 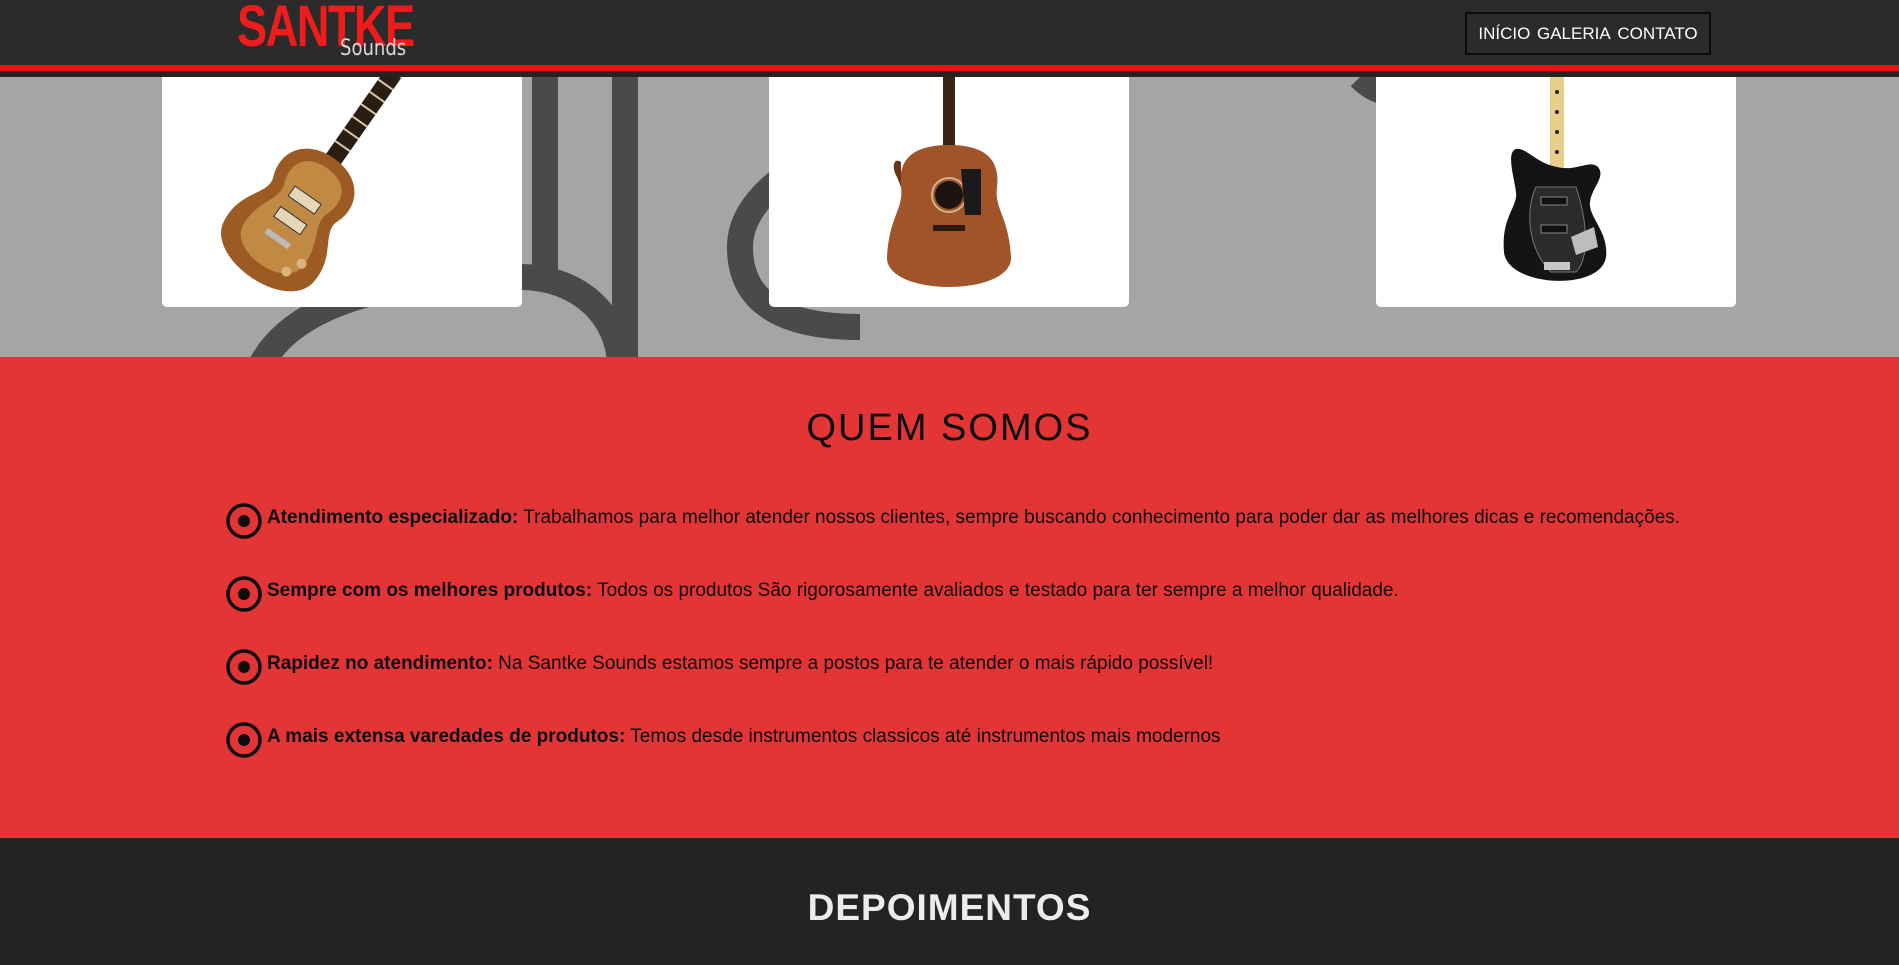 What do you see at coordinates (949, 35) in the screenshot?
I see `site-header: SANTKE Sounds INÍCIO GALERIA CONTATO` at bounding box center [949, 35].